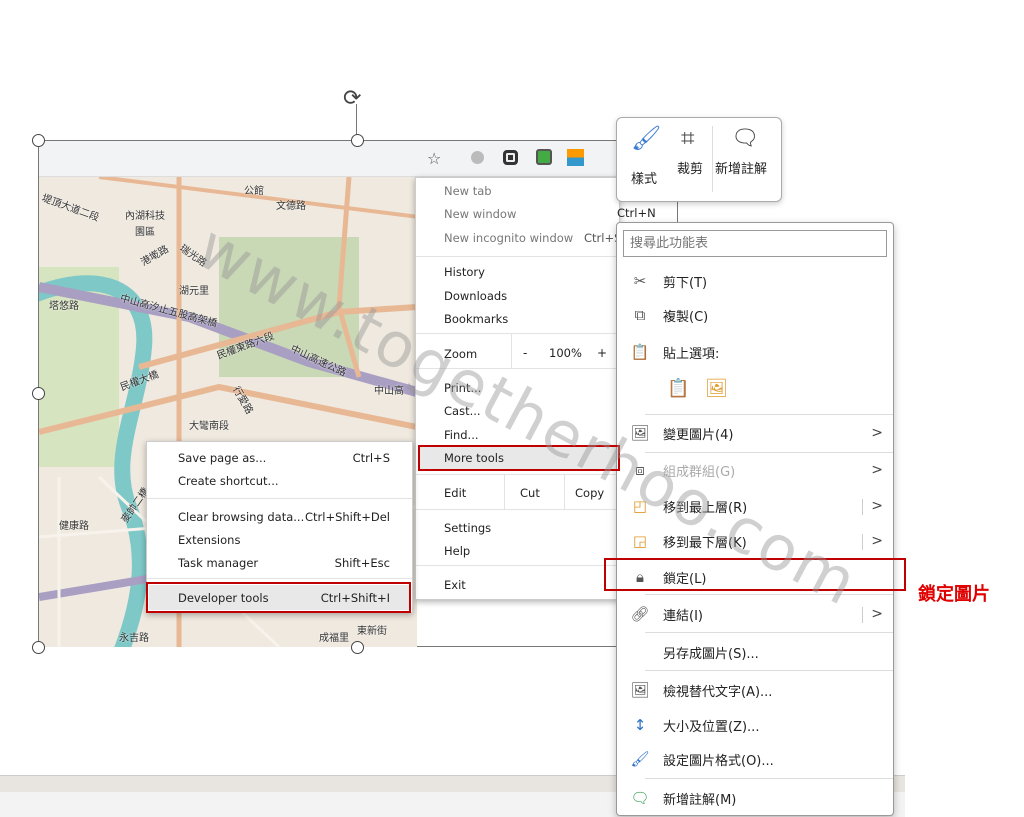 This screenshot has width=1024, height=817. What do you see at coordinates (640, 315) in the screenshot?
I see `copy-icon: ⧉` at bounding box center [640, 315].